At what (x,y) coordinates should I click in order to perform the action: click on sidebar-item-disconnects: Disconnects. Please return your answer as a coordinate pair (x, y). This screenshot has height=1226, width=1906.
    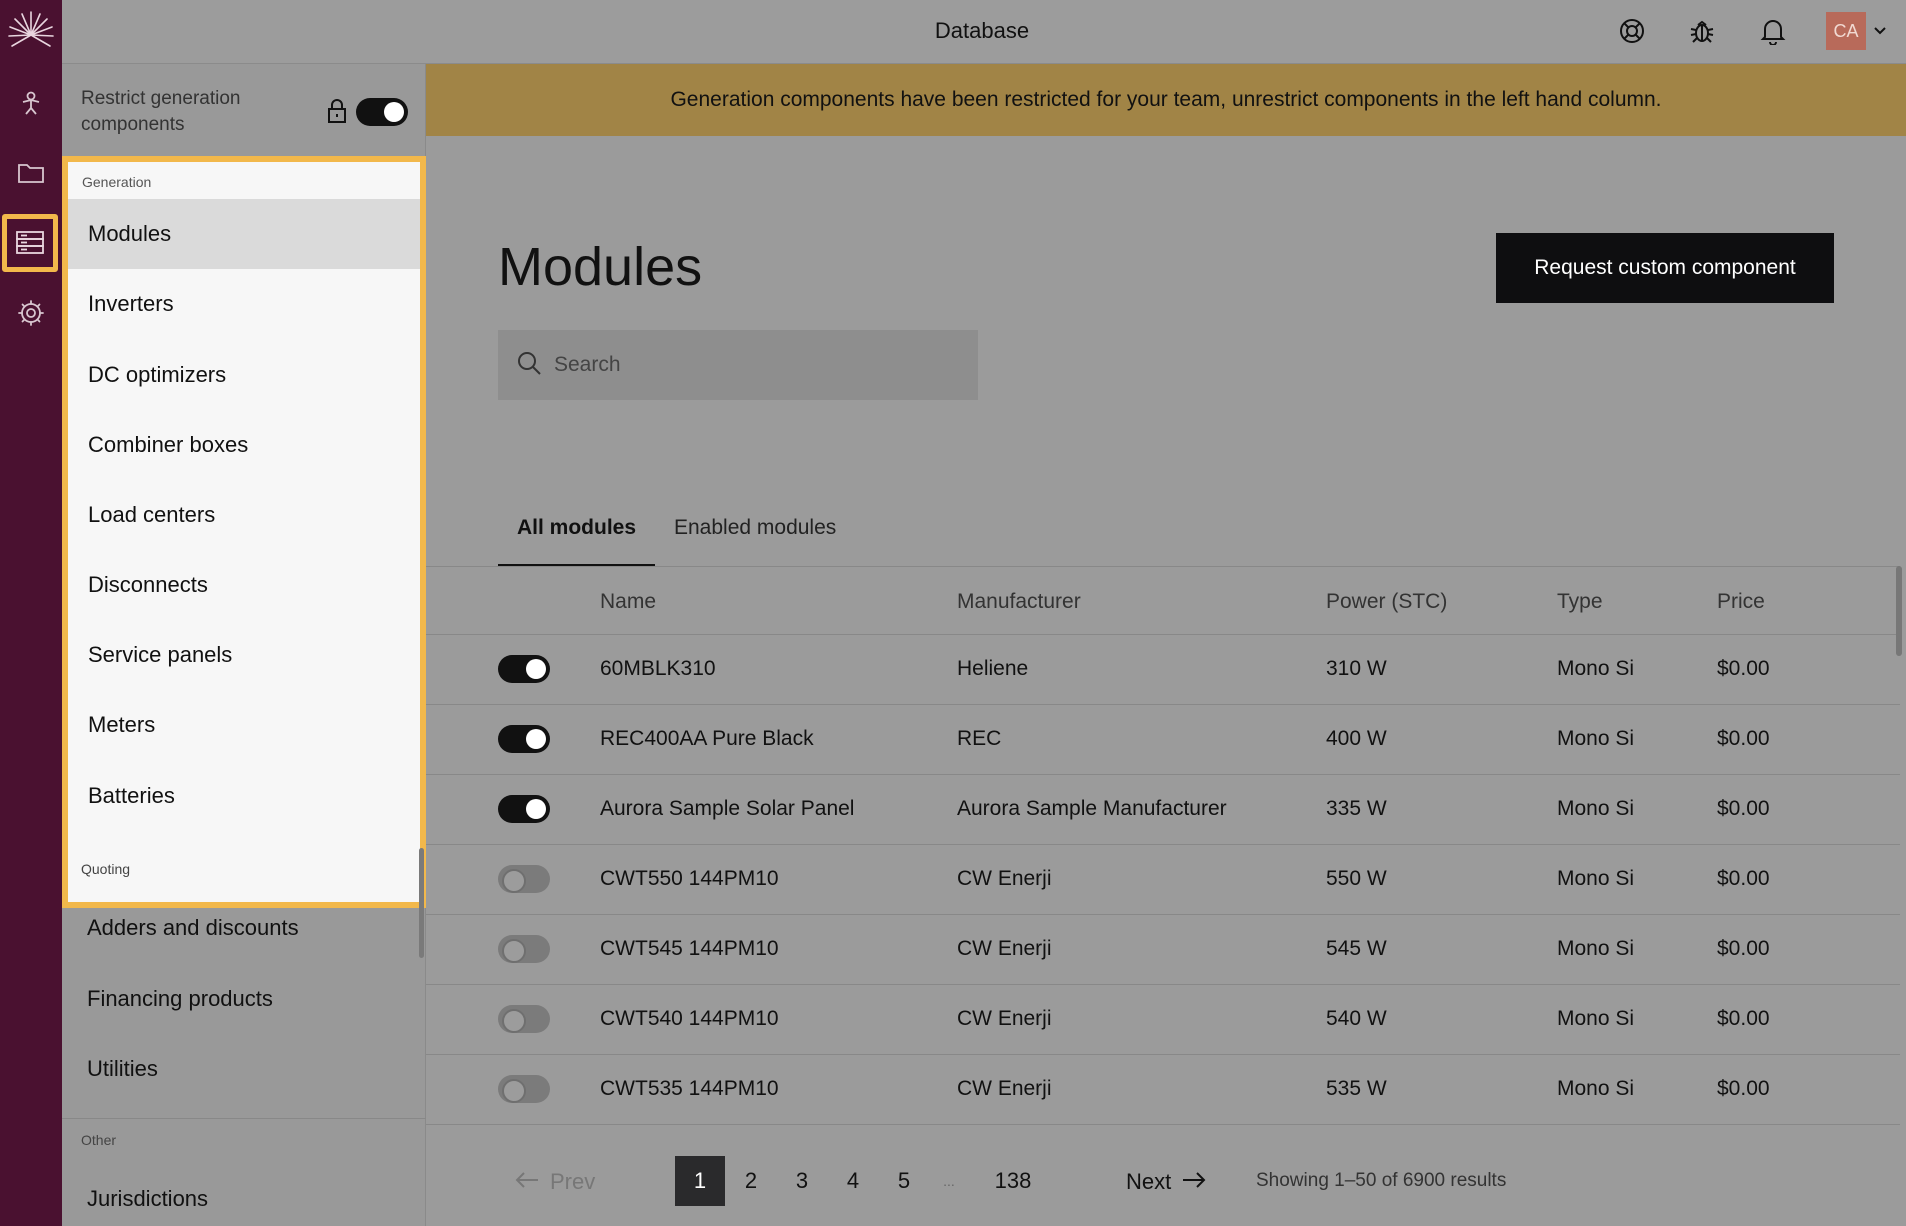
    Looking at the image, I should click on (244, 585).